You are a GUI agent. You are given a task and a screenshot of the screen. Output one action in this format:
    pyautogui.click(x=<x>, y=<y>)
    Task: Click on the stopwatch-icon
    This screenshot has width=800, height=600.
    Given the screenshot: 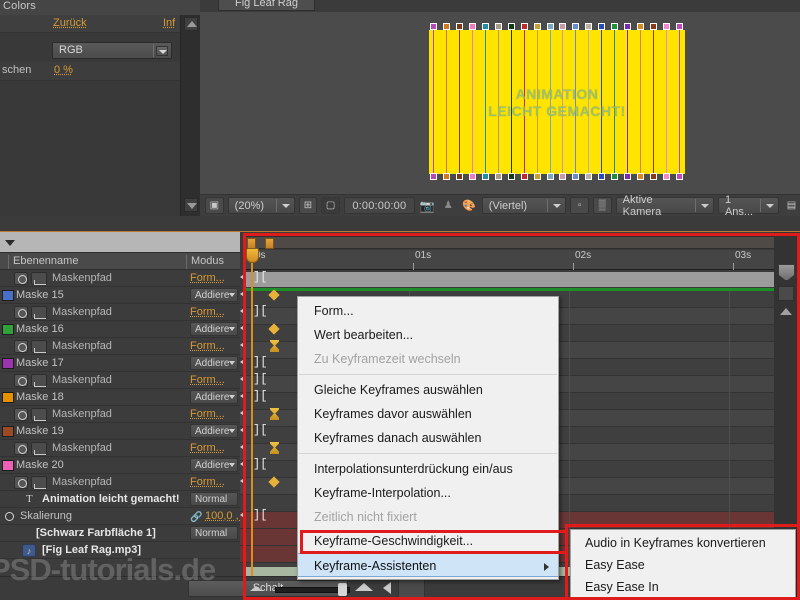 What is the action you would take?
    pyautogui.click(x=9, y=516)
    